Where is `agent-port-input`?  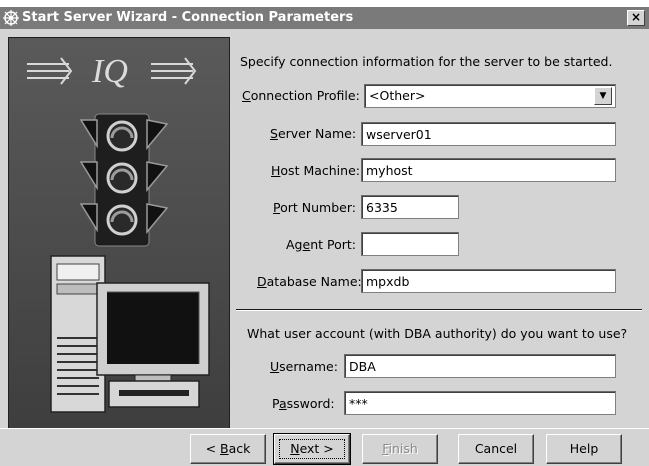 agent-port-input is located at coordinates (410, 244).